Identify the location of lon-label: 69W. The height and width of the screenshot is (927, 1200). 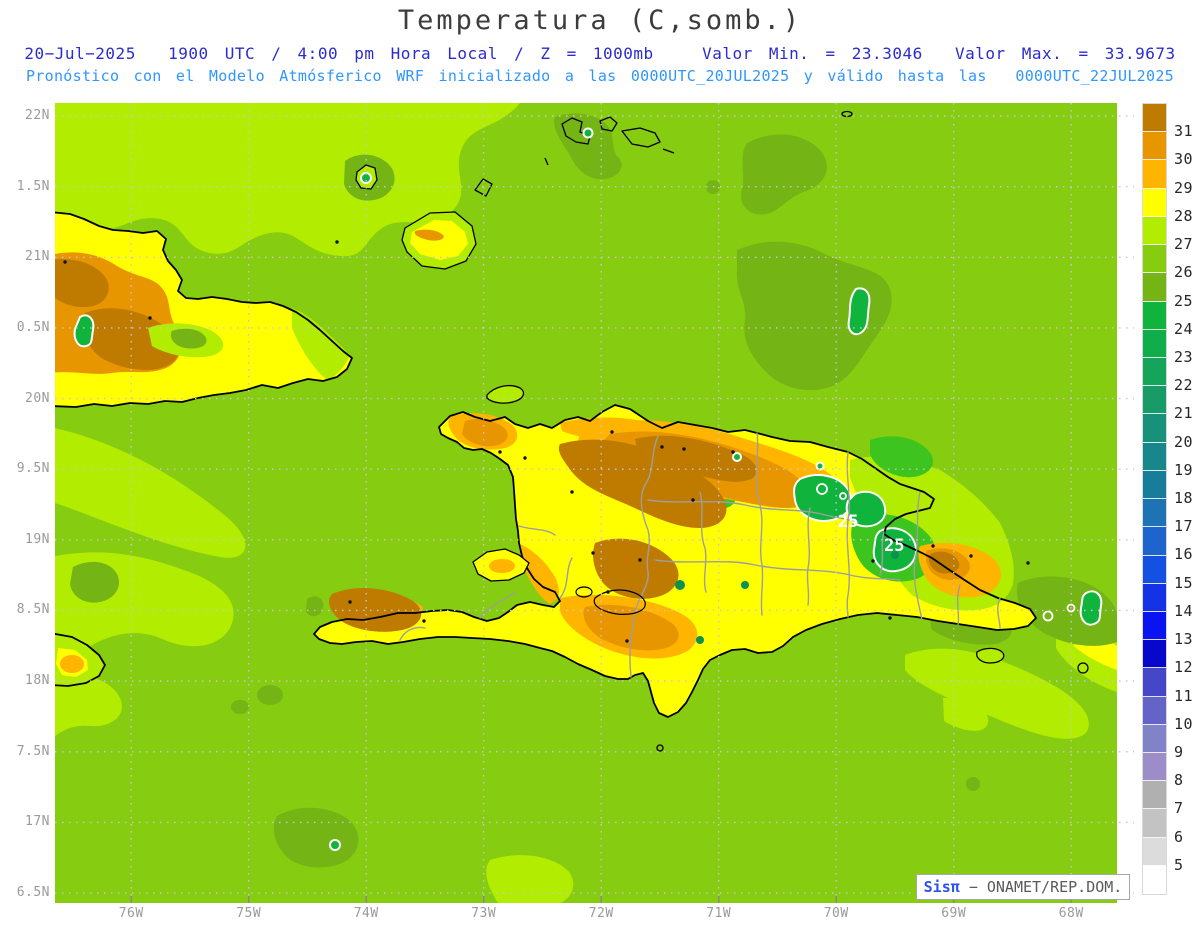
(954, 913).